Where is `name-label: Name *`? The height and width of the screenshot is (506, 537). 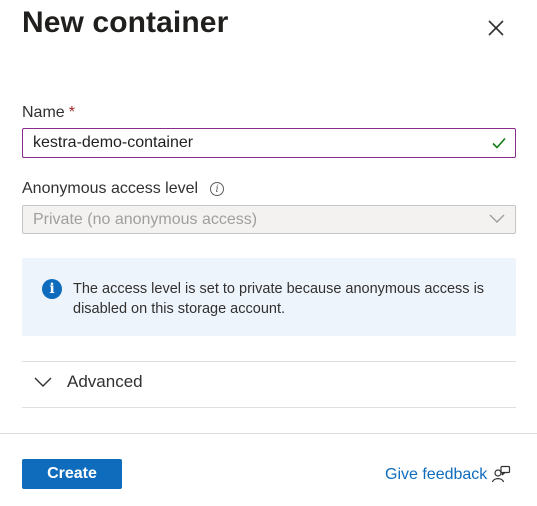
name-label: Name * is located at coordinates (48, 113).